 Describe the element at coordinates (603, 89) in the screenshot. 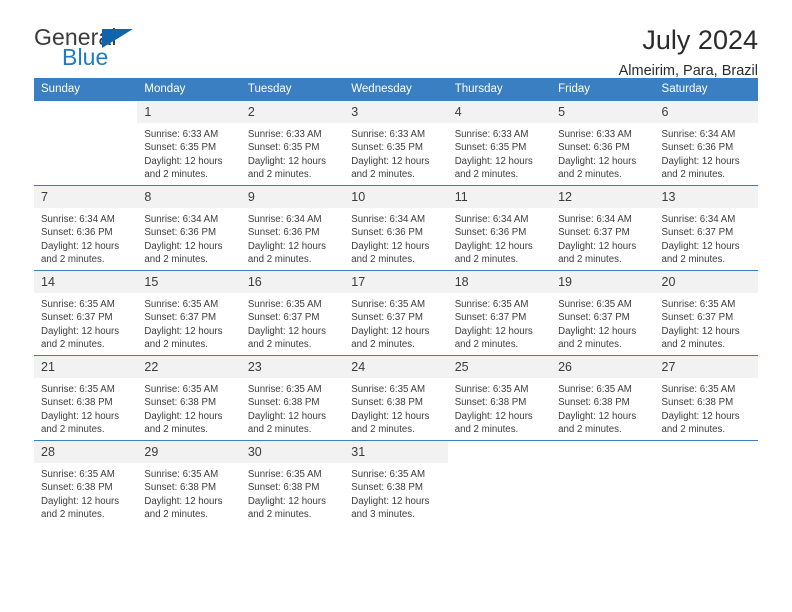

I see `weekday-header-friday: Friday` at that location.